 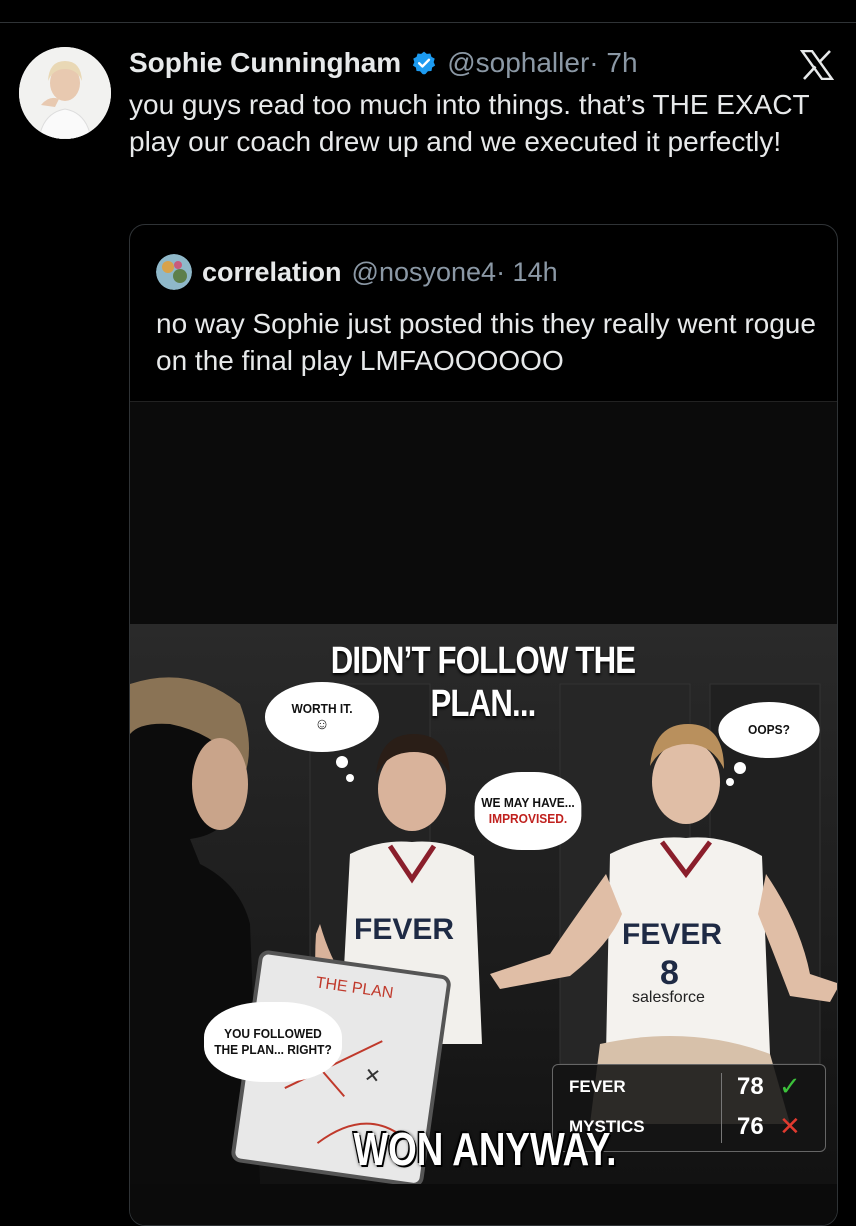 What do you see at coordinates (597, 1086) in the screenshot?
I see `score-team: FEVER` at bounding box center [597, 1086].